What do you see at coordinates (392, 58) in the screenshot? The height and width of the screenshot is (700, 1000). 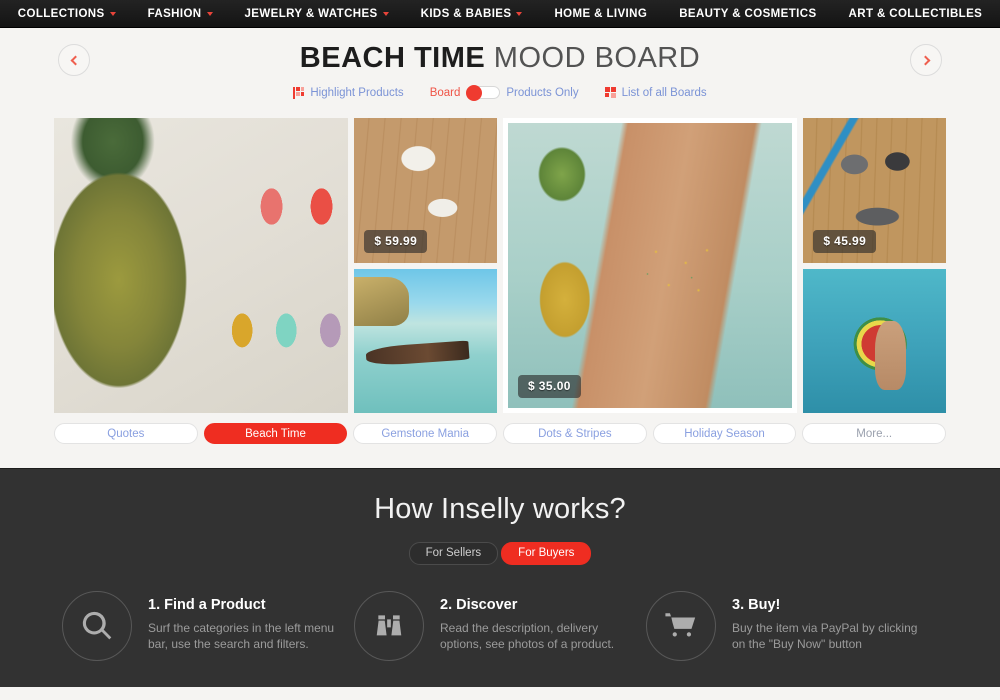 I see `board-title-strong: BEACH TIME` at bounding box center [392, 58].